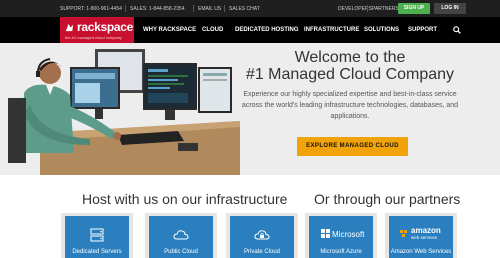  Describe the element at coordinates (352, 146) in the screenshot. I see `explore-managed-cloud-button: EXPLORE MANAGED CLOUD` at that location.